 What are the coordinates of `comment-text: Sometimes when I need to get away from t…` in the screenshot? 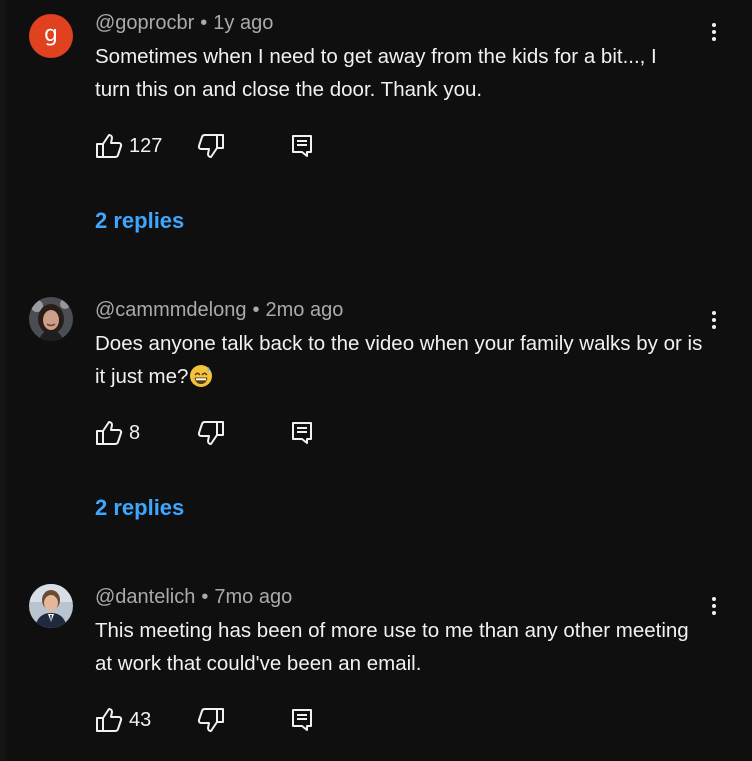 It's located at (376, 73).